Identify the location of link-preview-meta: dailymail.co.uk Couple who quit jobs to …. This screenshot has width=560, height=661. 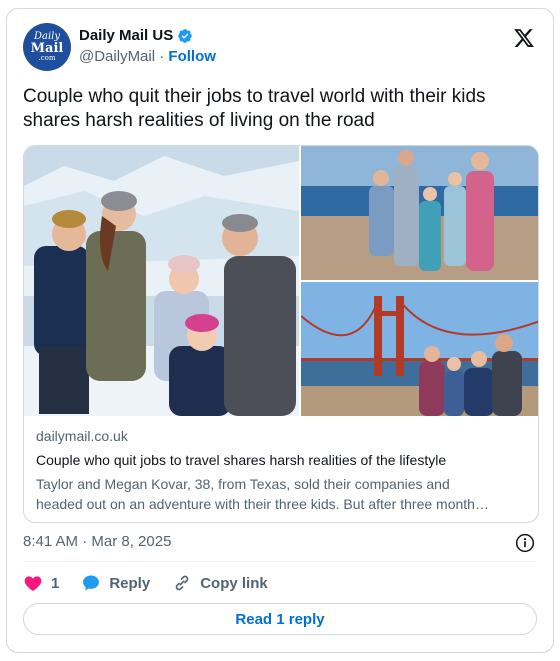
(281, 471).